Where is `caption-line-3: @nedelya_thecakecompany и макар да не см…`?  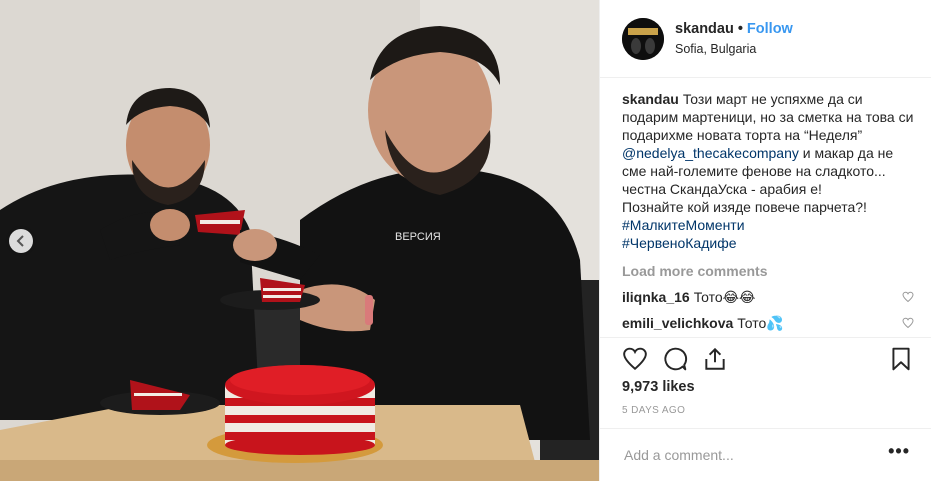
caption-line-3: @nedelya_thecakecompany и макар да не см… is located at coordinates (768, 162).